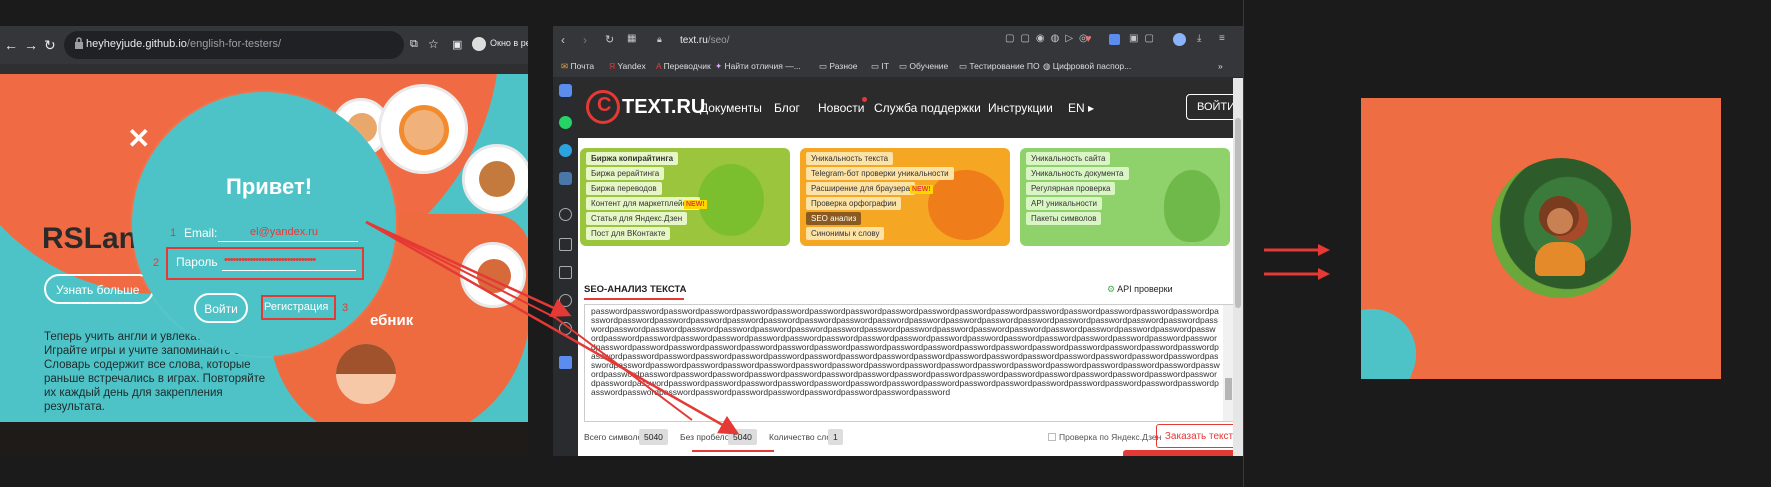  What do you see at coordinates (966, 205) in the screenshot?
I see `orange-illustration` at bounding box center [966, 205].